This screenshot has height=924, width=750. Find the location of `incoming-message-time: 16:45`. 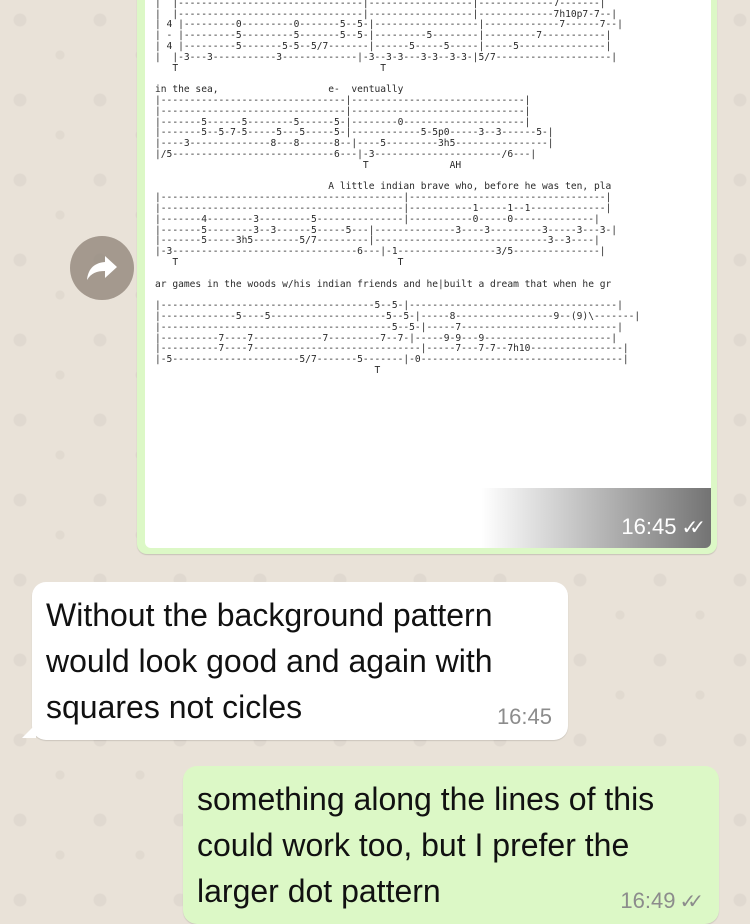

incoming-message-time: 16:45 is located at coordinates (524, 716).